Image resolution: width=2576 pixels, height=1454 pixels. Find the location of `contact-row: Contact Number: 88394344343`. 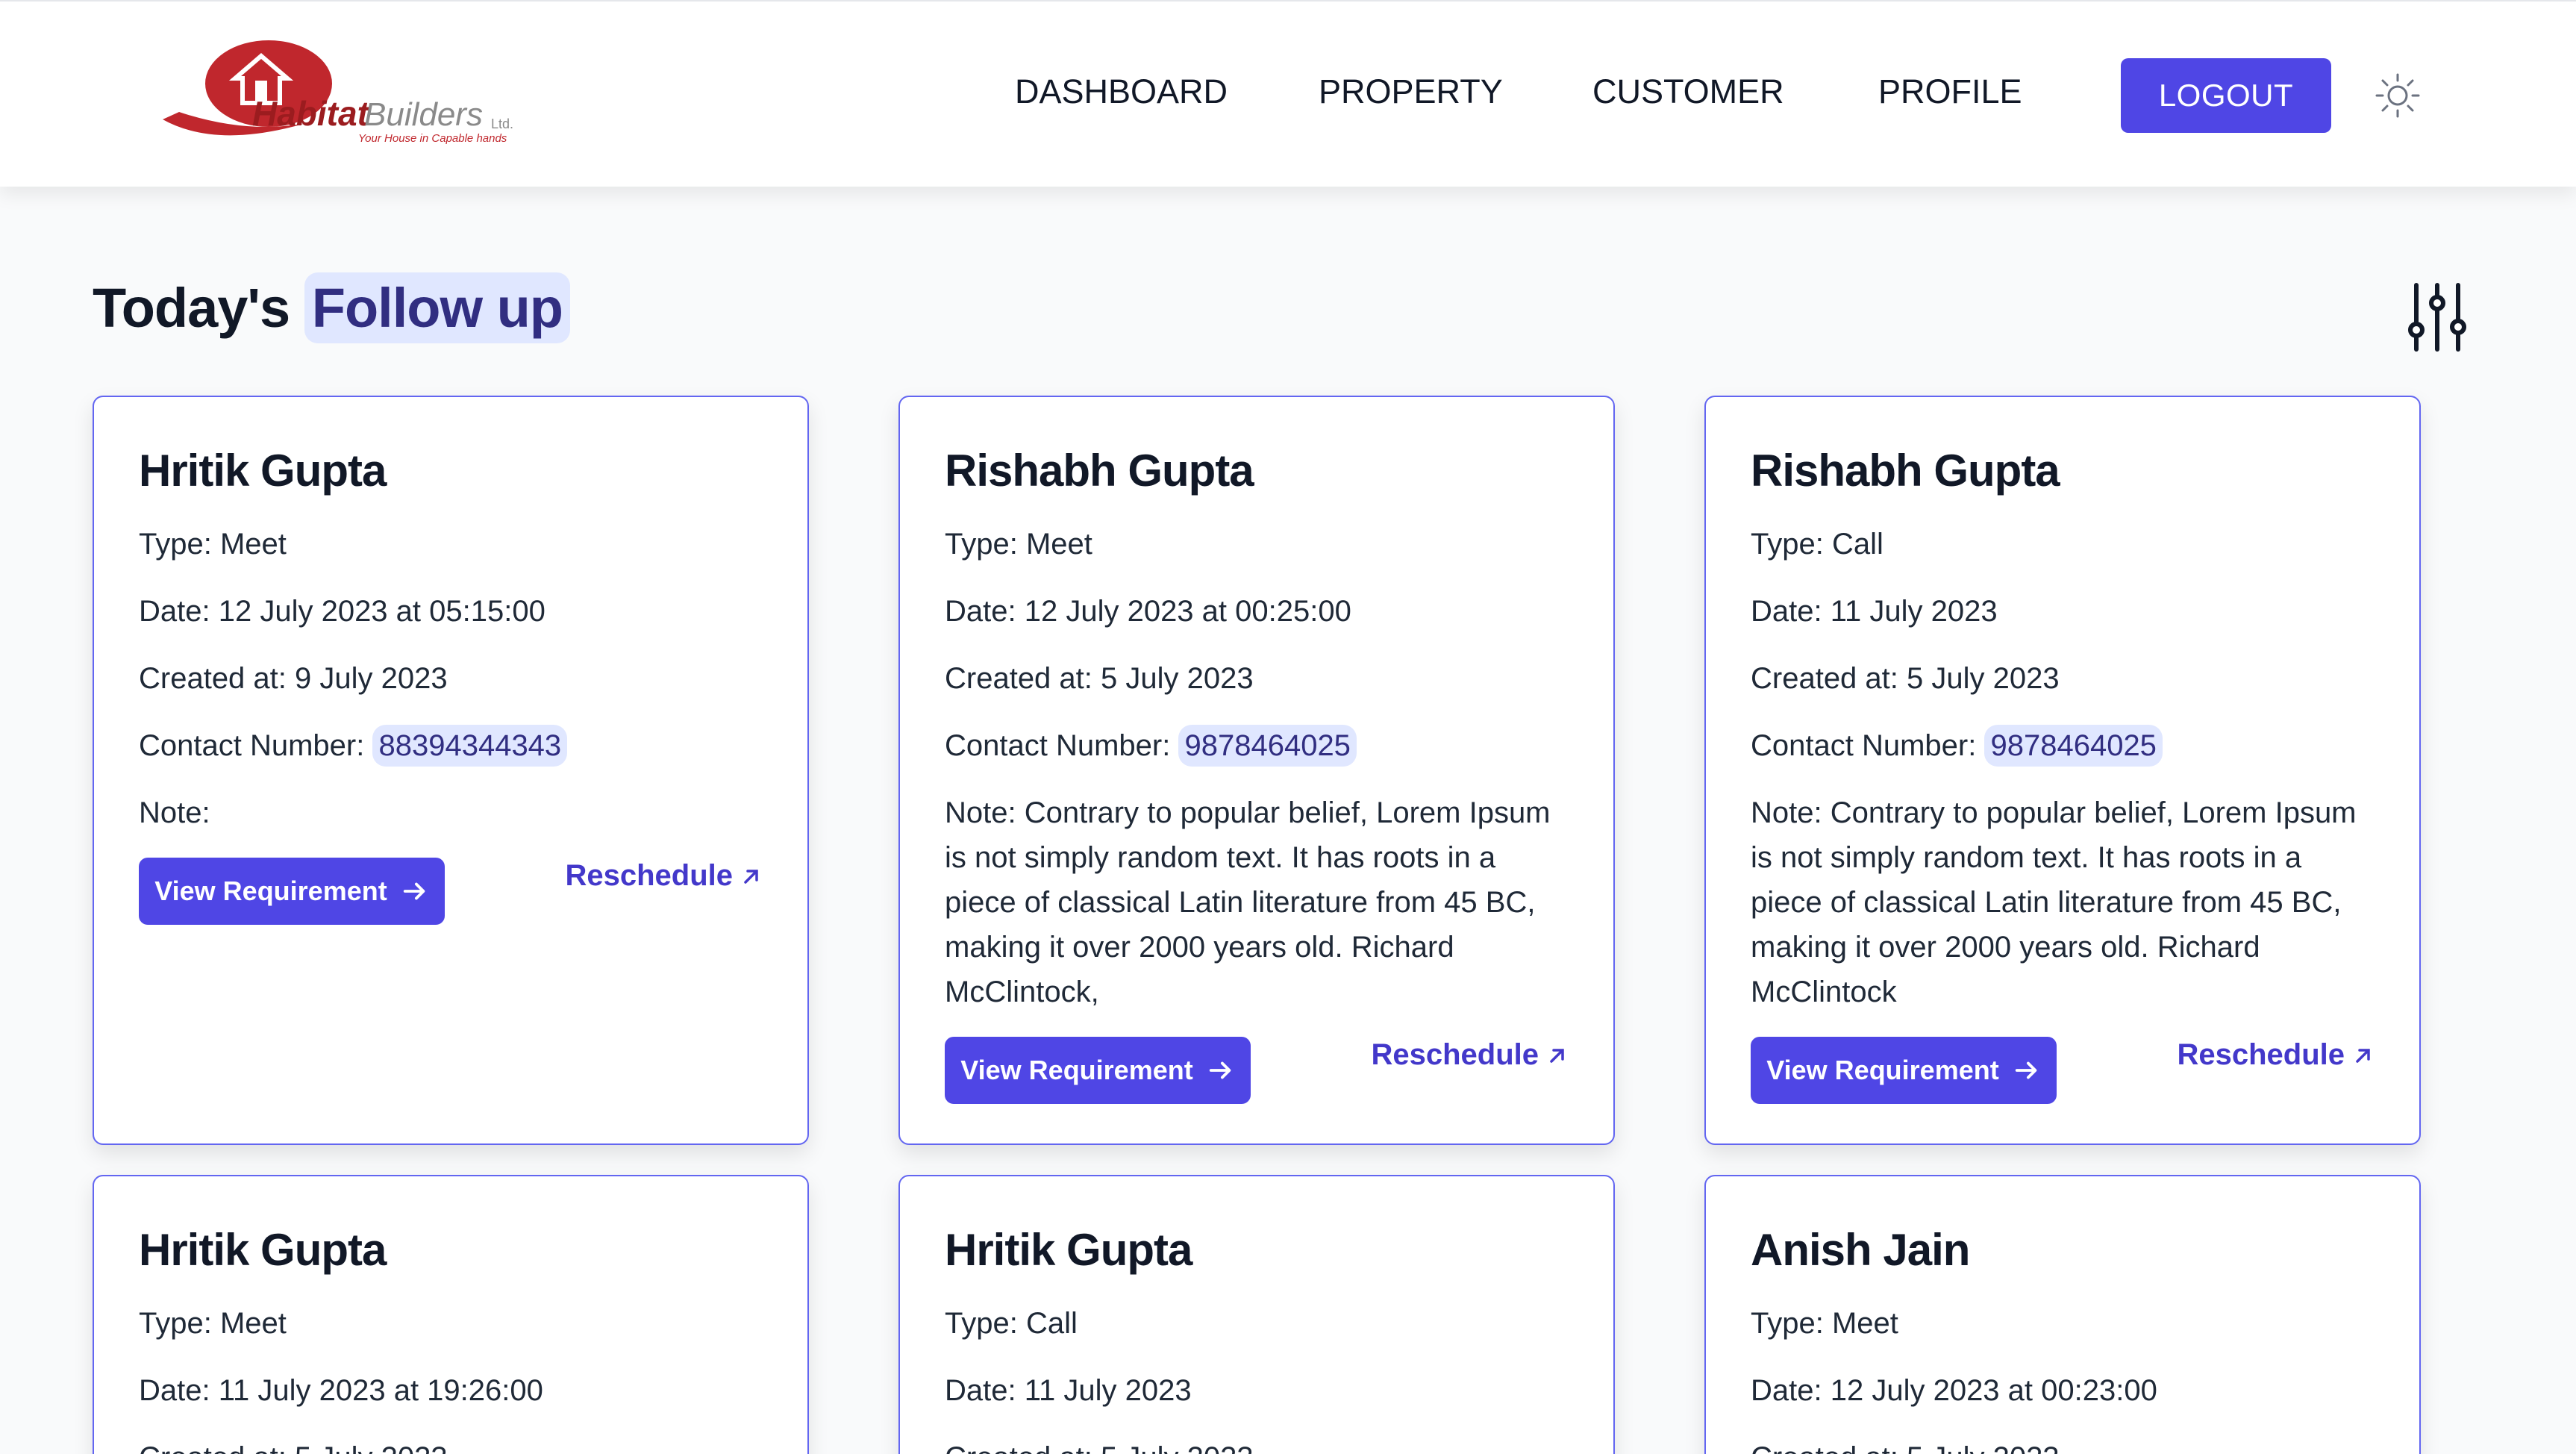

contact-row: Contact Number: 88394344343 is located at coordinates (451, 745).